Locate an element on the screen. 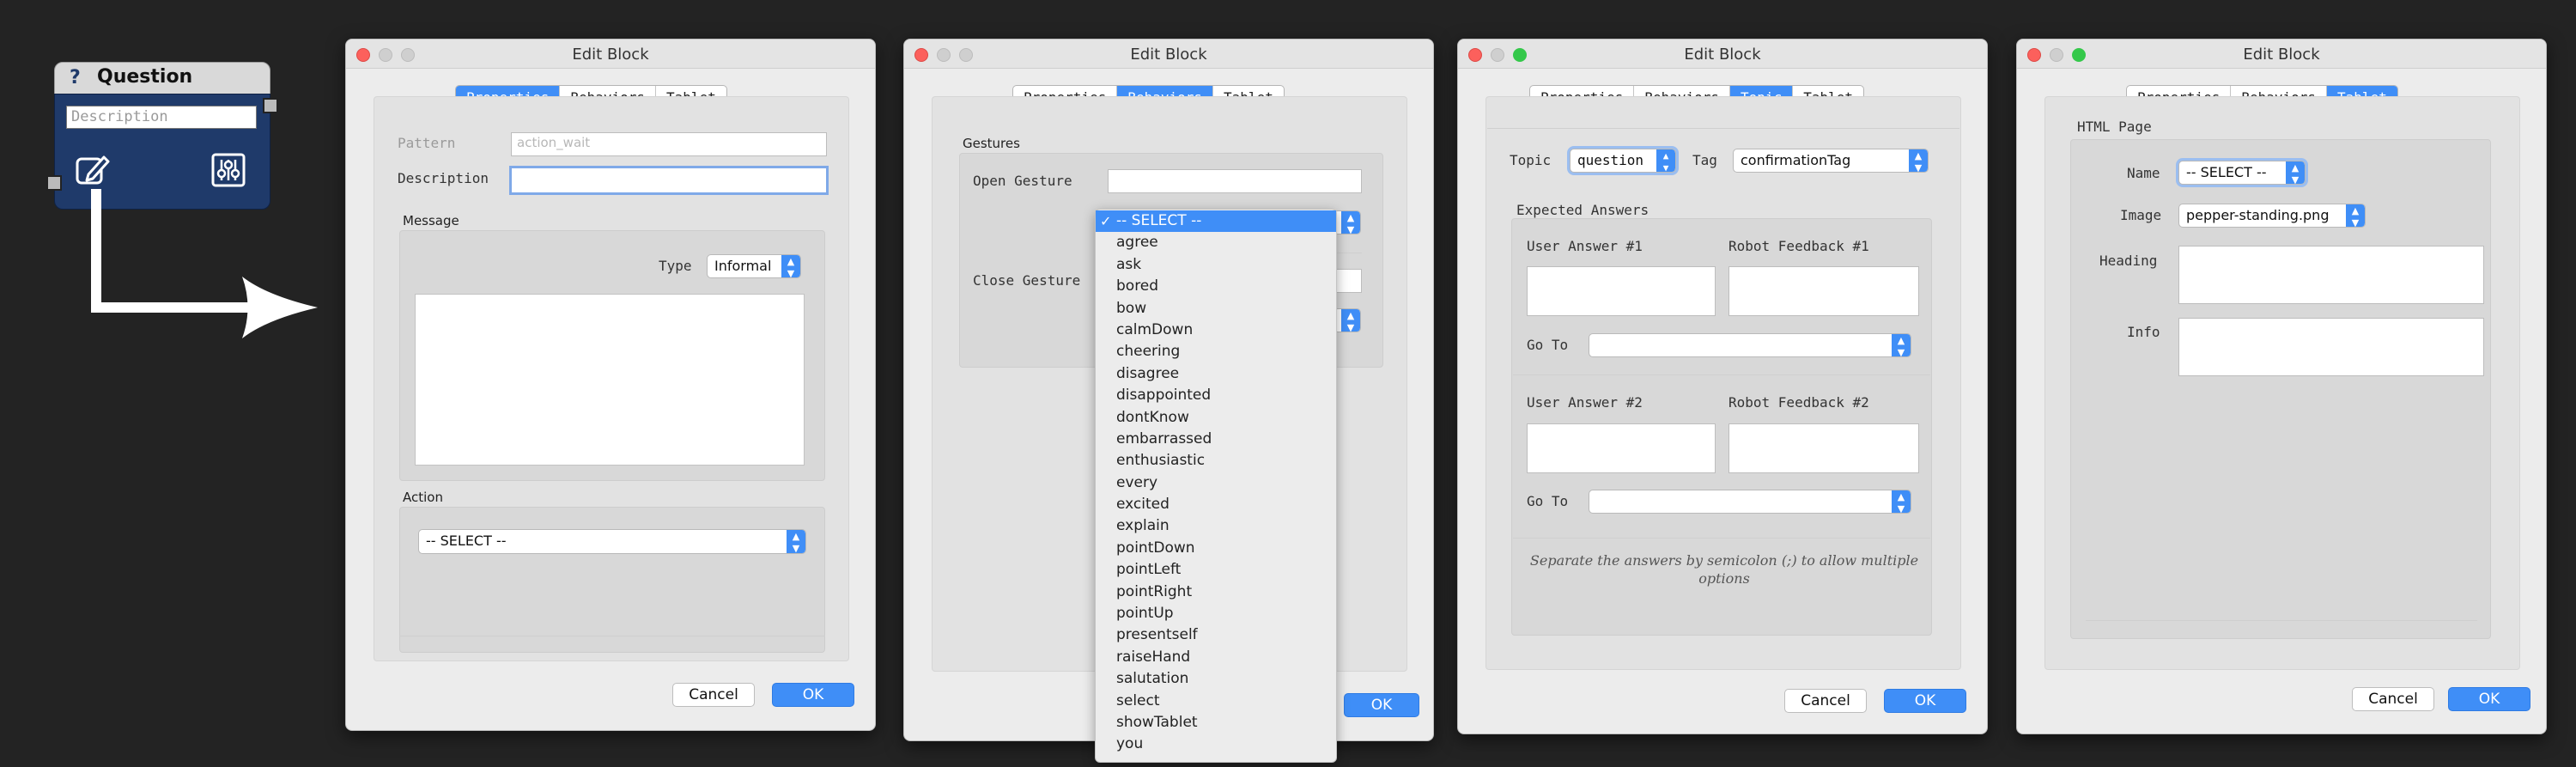  dropdown-item: disagree is located at coordinates (1216, 374).